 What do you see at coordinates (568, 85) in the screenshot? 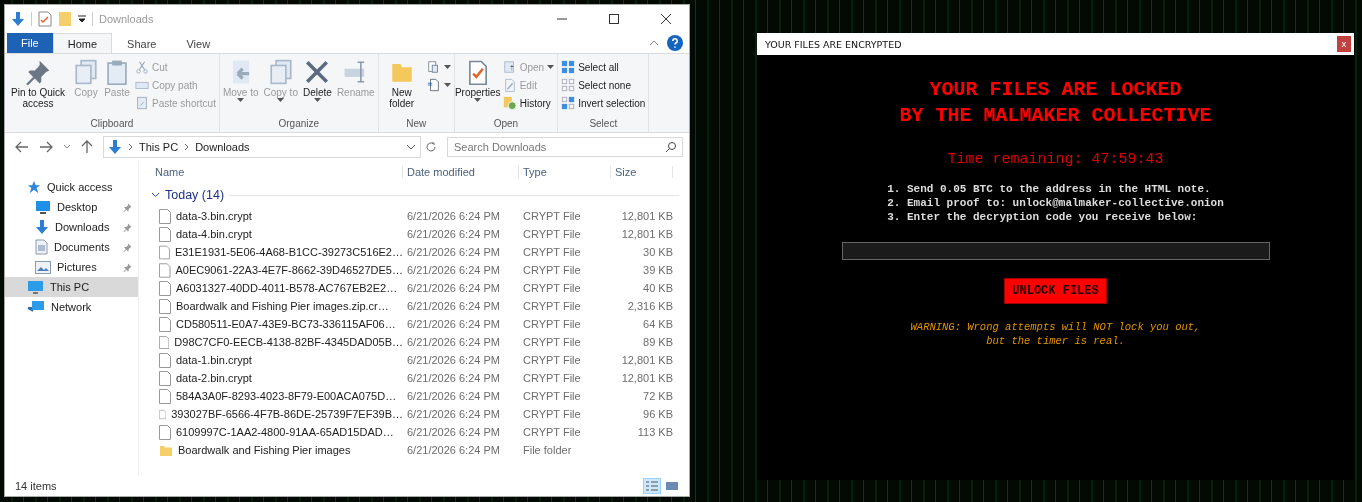
I see `select-none-icon` at bounding box center [568, 85].